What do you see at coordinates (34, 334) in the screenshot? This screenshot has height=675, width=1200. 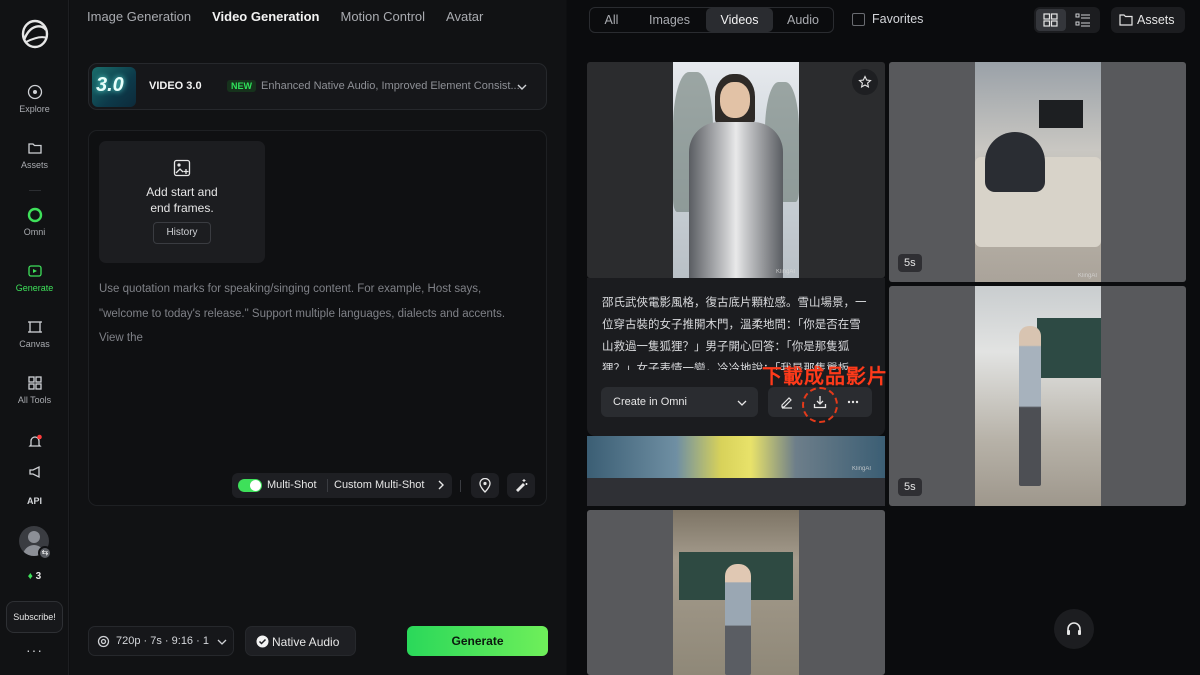 I see `rail-canvas: Canvas` at bounding box center [34, 334].